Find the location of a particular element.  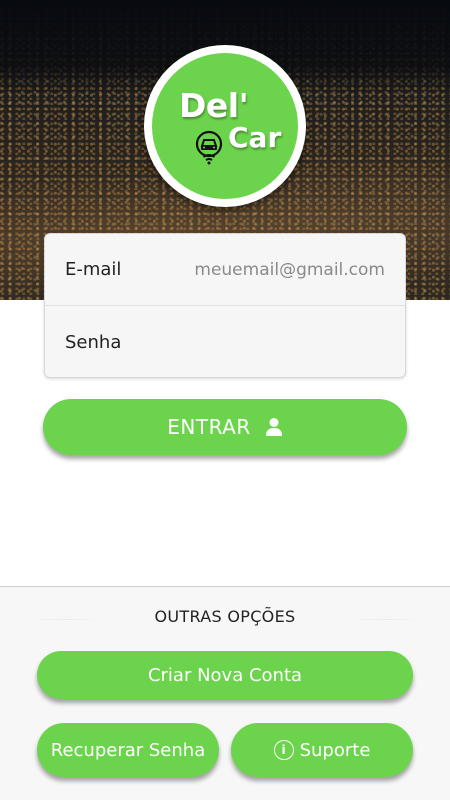

logo-text-del: Del' is located at coordinates (214, 105).